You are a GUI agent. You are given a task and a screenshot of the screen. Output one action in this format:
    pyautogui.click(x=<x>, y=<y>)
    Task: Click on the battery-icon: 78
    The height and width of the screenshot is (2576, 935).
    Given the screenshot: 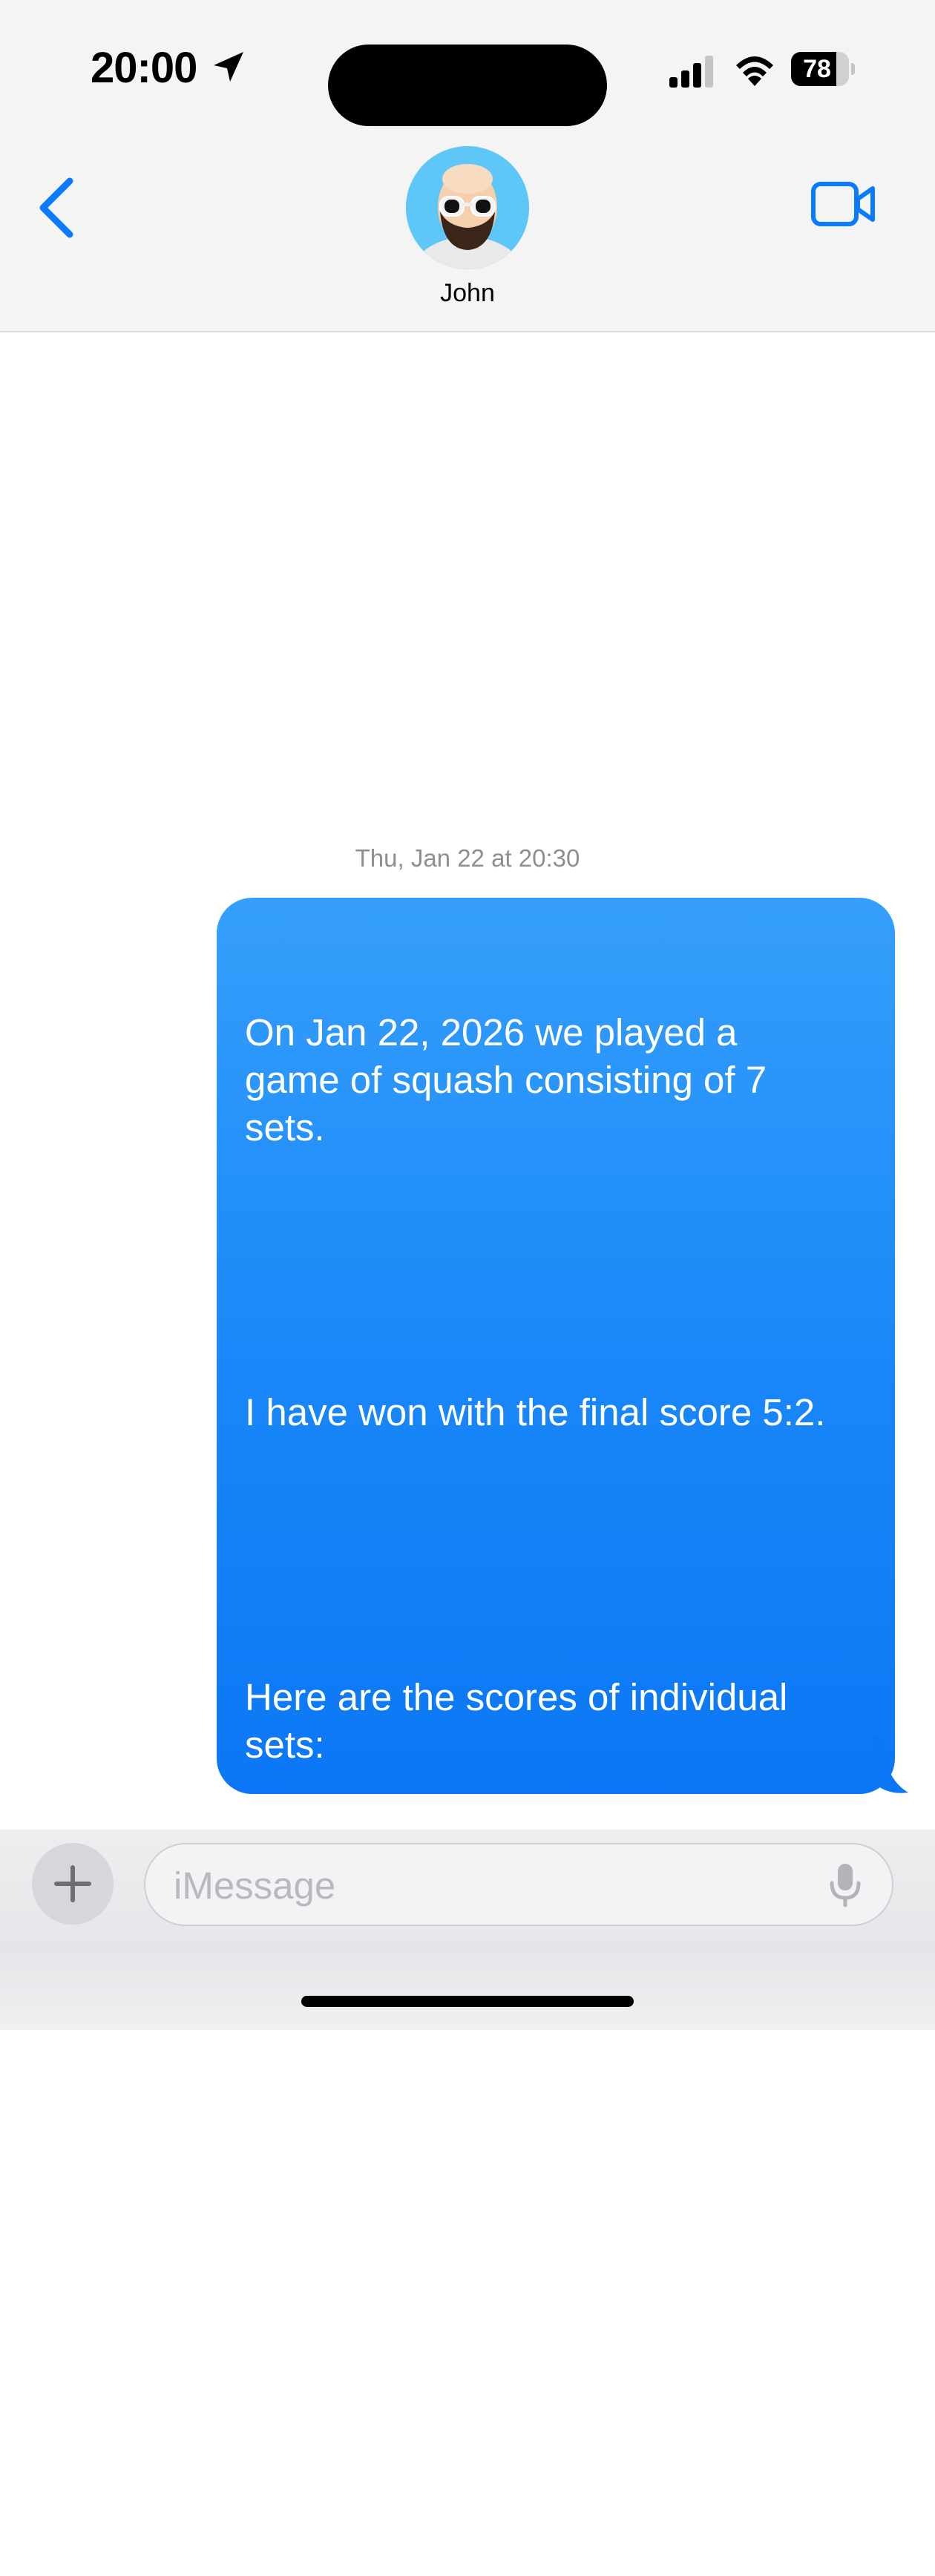 What is the action you would take?
    pyautogui.click(x=823, y=69)
    